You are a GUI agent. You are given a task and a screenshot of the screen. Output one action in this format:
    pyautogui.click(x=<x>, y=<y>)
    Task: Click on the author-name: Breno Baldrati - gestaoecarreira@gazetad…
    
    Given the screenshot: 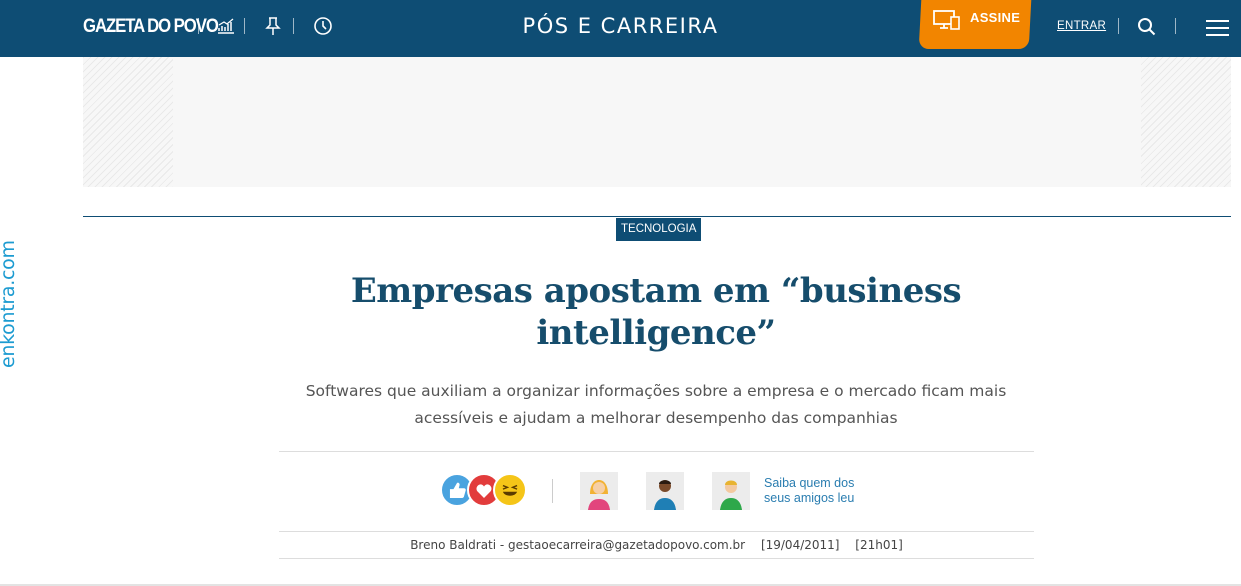 What is the action you would take?
    pyautogui.click(x=578, y=545)
    